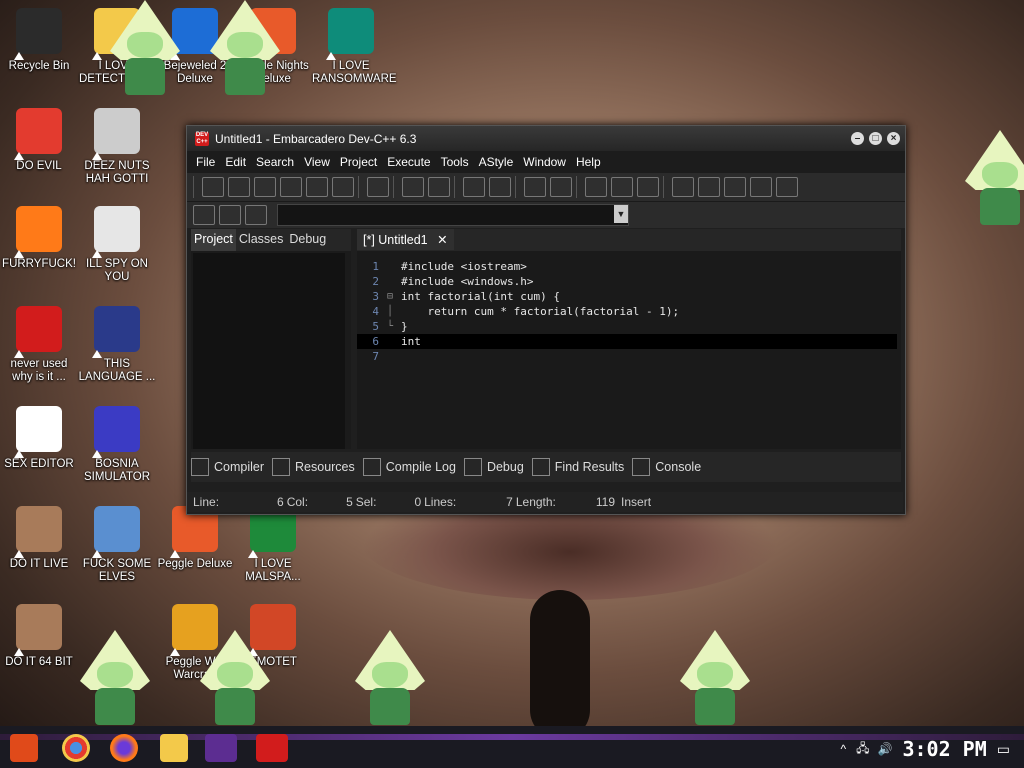 The width and height of the screenshot is (1024, 768). I want to click on bookmarks-icon, so click(256, 215).